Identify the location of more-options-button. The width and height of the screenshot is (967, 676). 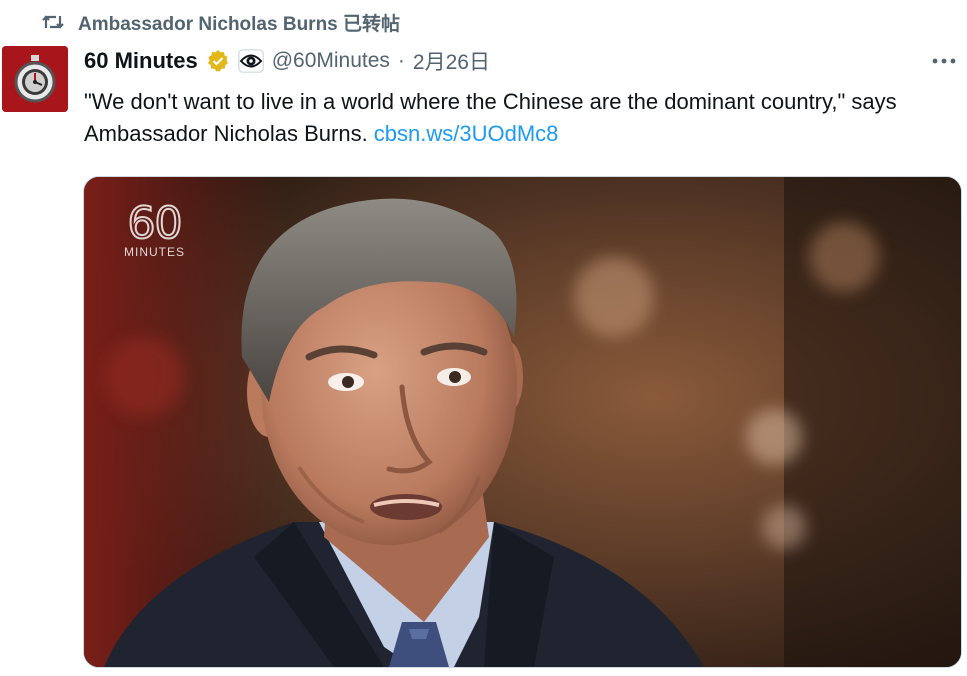
(944, 61).